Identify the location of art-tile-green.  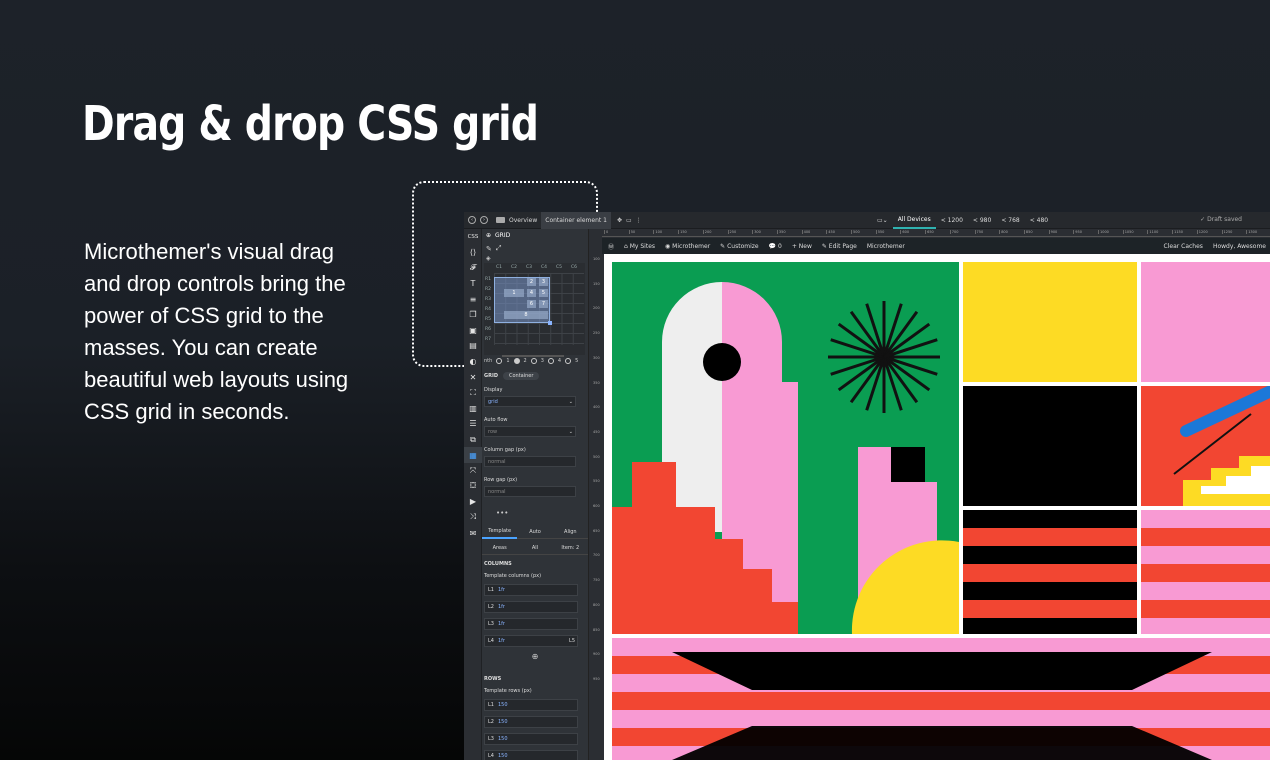
(785, 448).